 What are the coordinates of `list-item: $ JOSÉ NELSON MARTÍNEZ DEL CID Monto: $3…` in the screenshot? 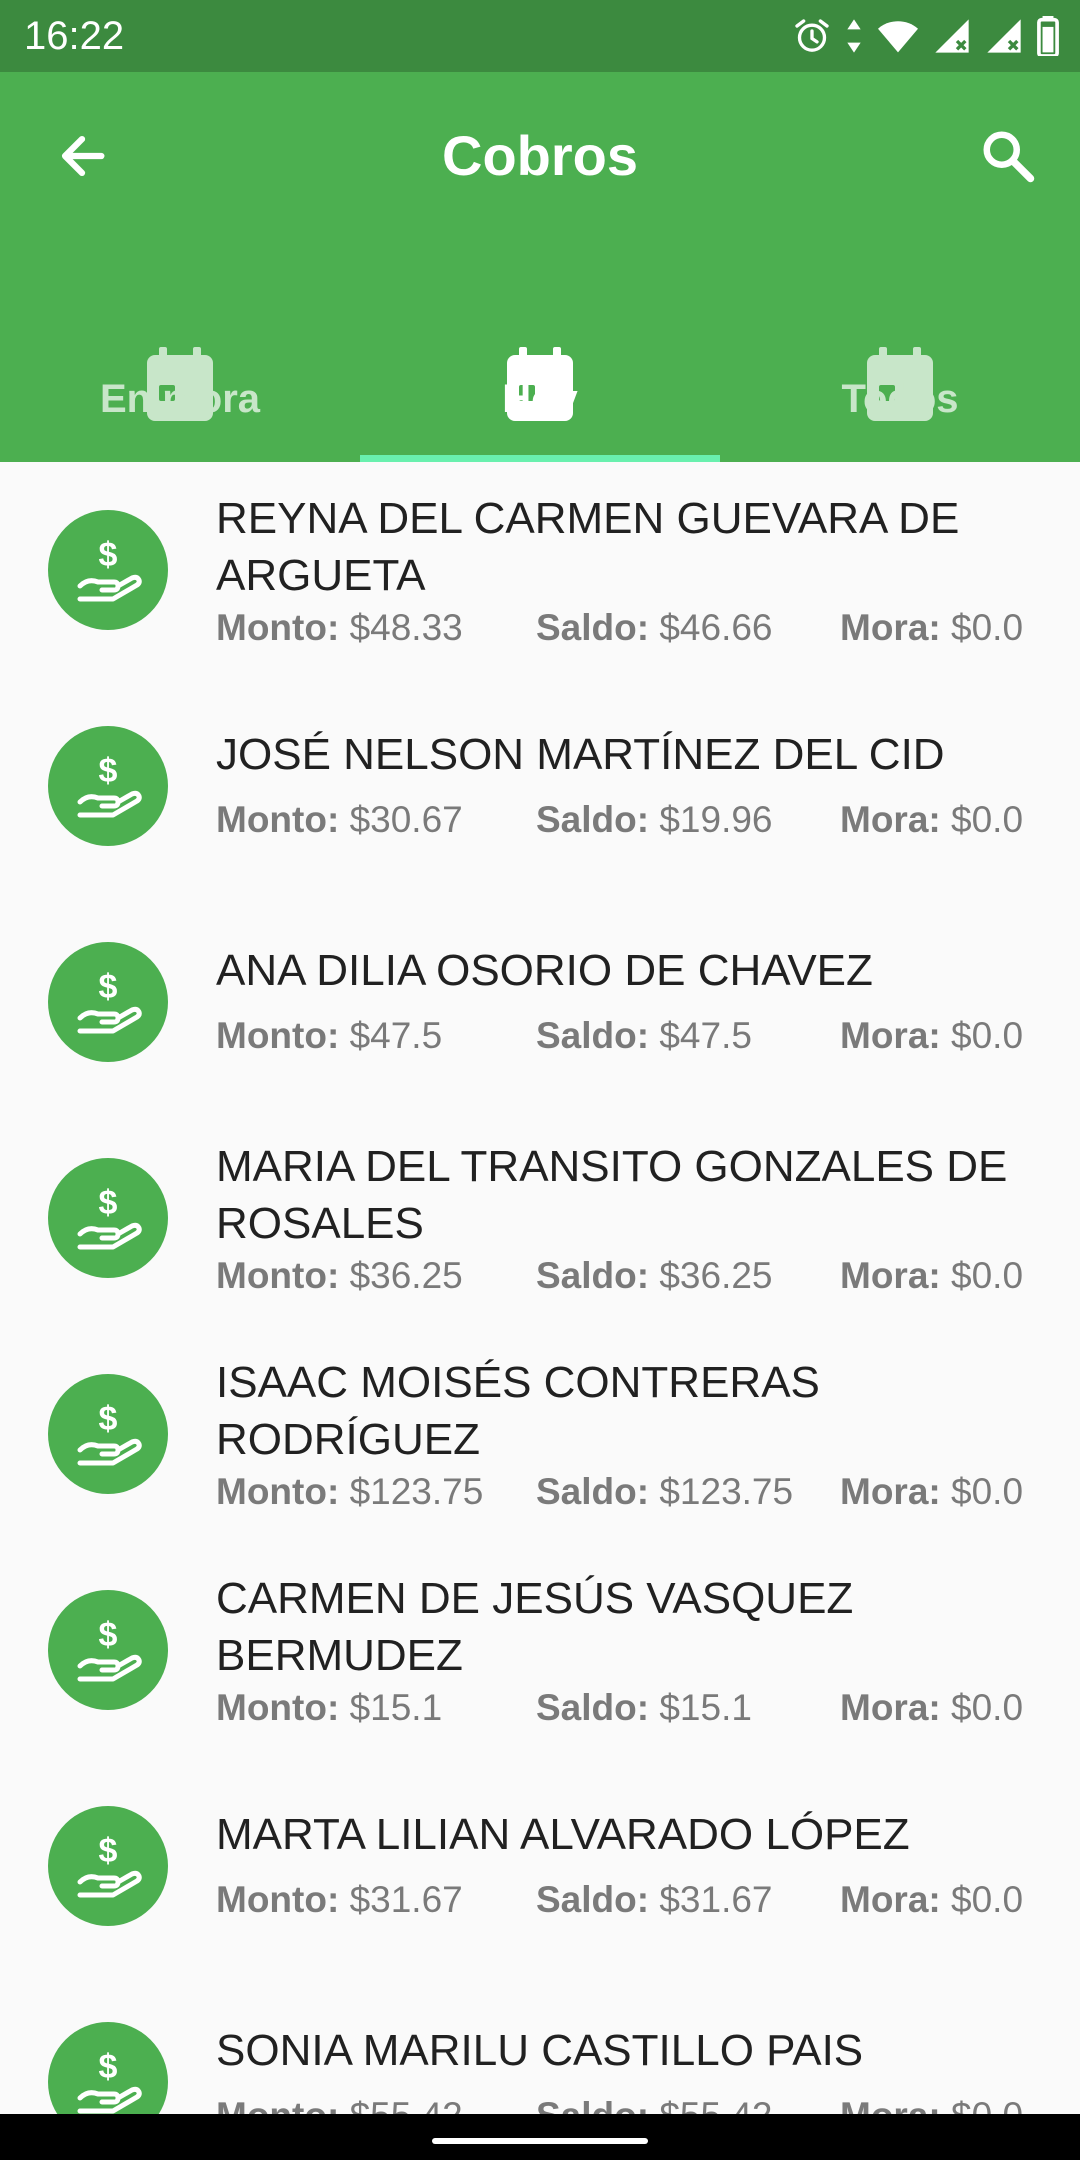 It's located at (540, 786).